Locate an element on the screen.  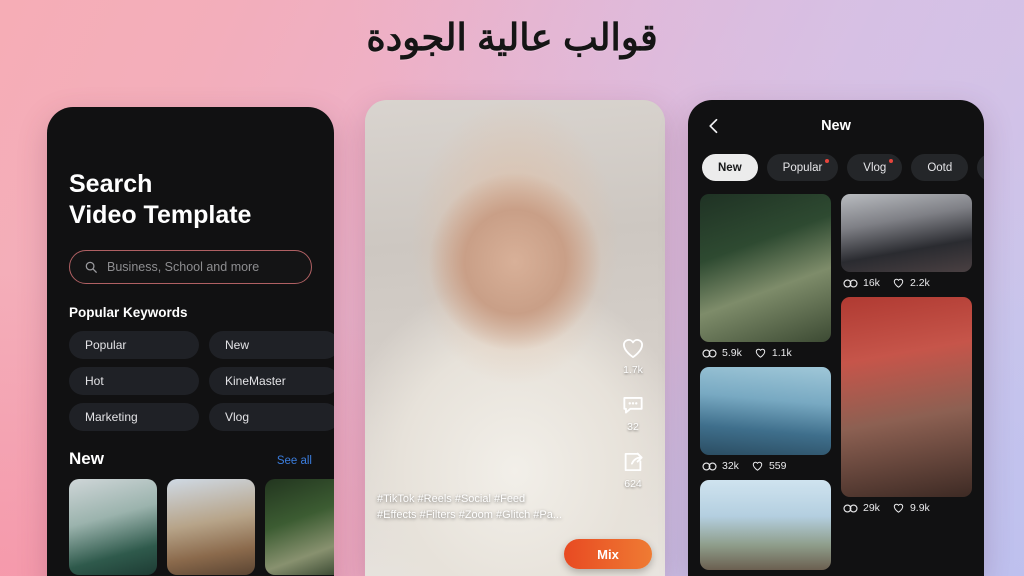
template-card: 16k 2.2k is located at coordinates (906, 241).